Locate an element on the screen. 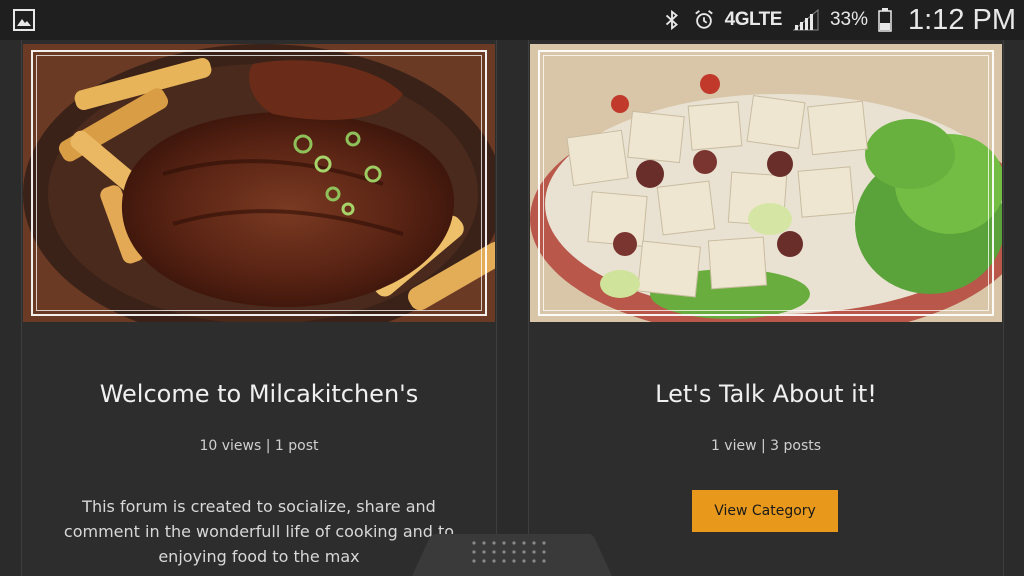  view-category-button: View Category is located at coordinates (765, 511).